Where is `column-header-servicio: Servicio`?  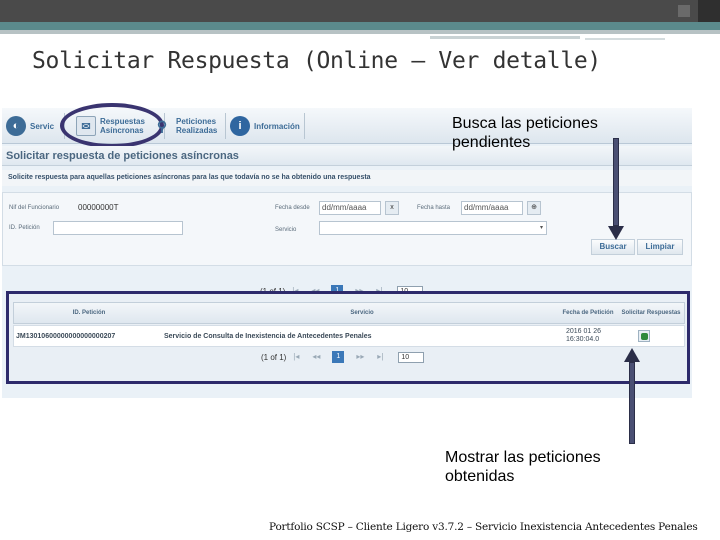 column-header-servicio: Servicio is located at coordinates (362, 312).